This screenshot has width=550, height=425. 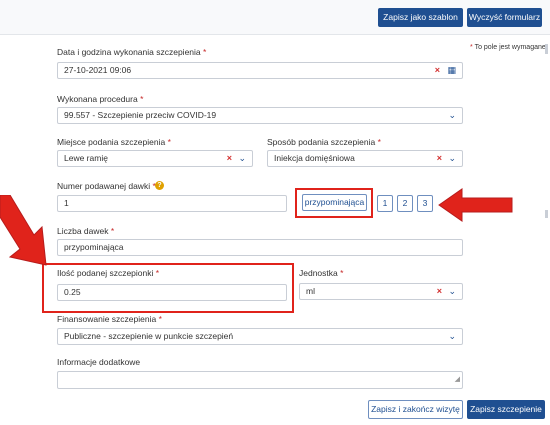 What do you see at coordinates (381, 291) in the screenshot?
I see `unit-select: ml × ⌄` at bounding box center [381, 291].